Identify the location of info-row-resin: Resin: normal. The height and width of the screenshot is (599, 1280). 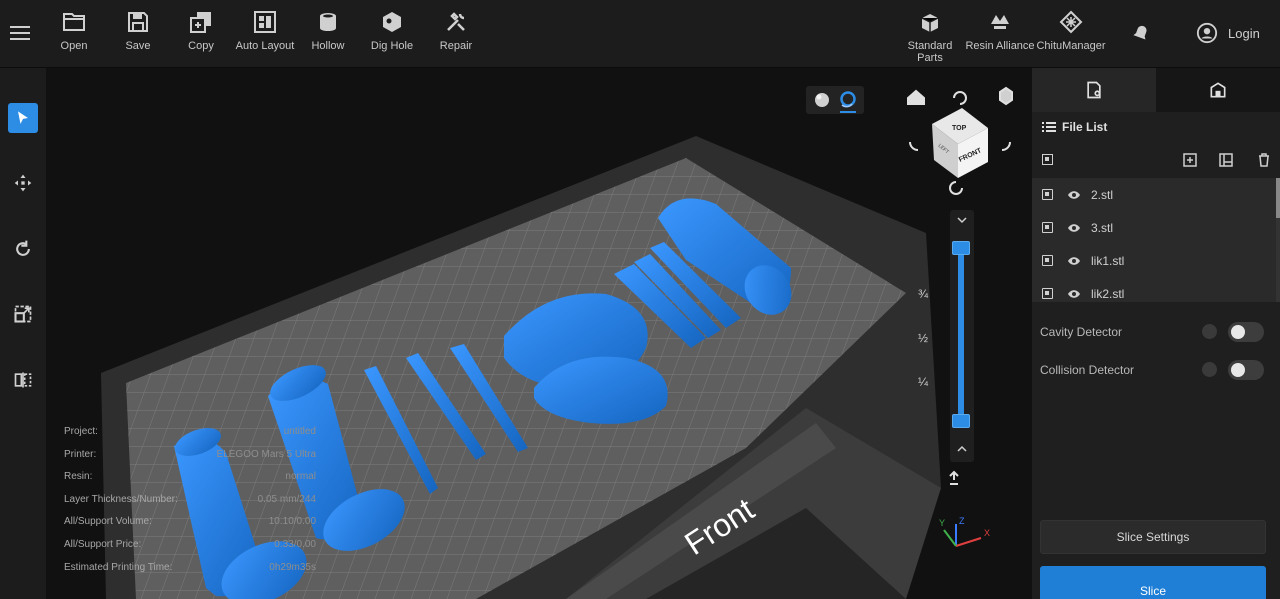
(190, 477).